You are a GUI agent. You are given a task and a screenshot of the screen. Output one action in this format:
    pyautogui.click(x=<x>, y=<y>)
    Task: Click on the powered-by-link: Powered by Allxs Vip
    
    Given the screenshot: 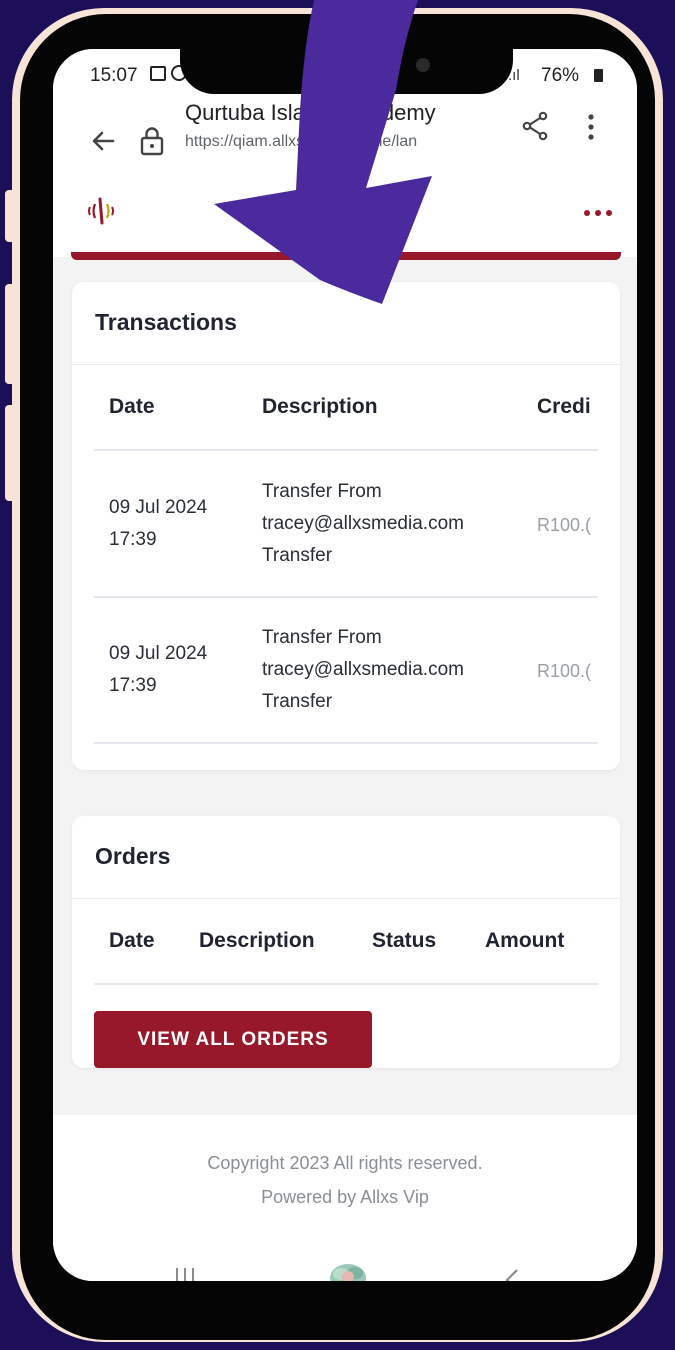 What is the action you would take?
    pyautogui.click(x=345, y=1197)
    